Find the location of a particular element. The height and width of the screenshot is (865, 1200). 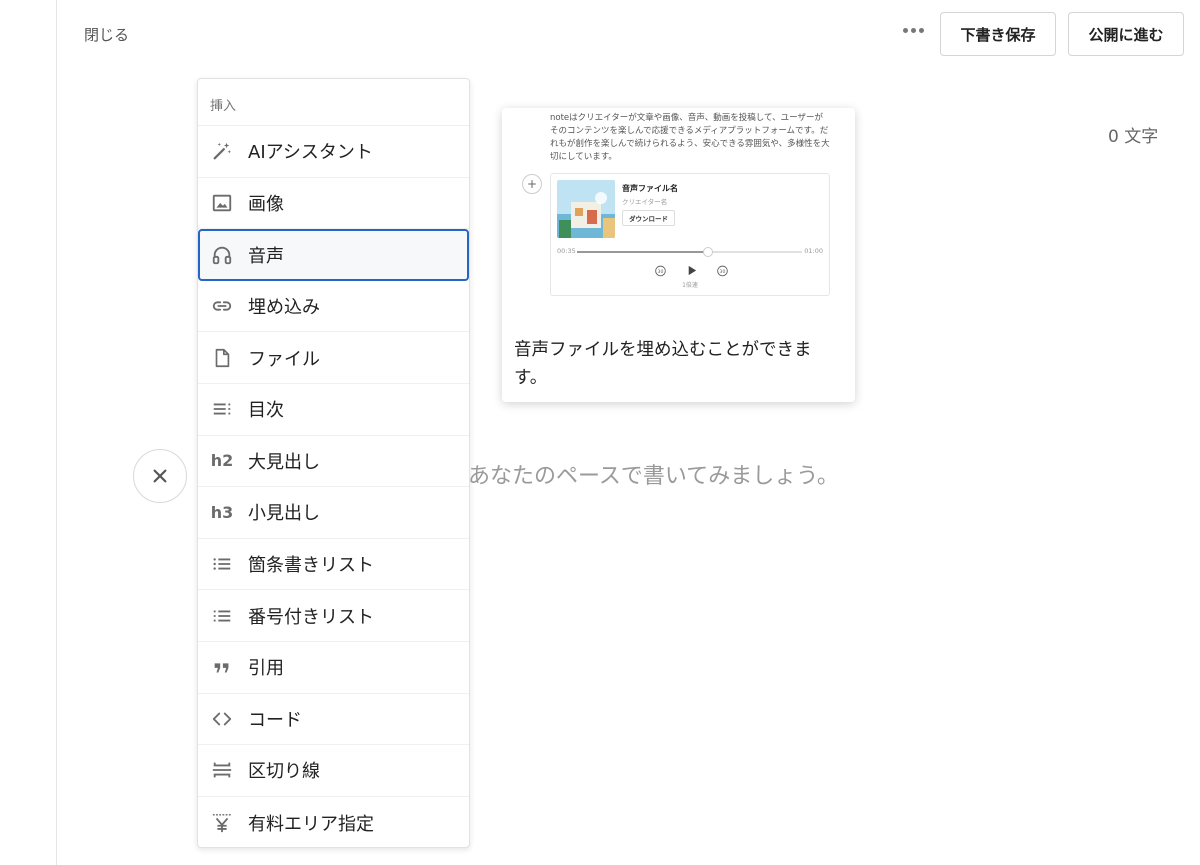

insert-item-label: コード is located at coordinates (275, 720).